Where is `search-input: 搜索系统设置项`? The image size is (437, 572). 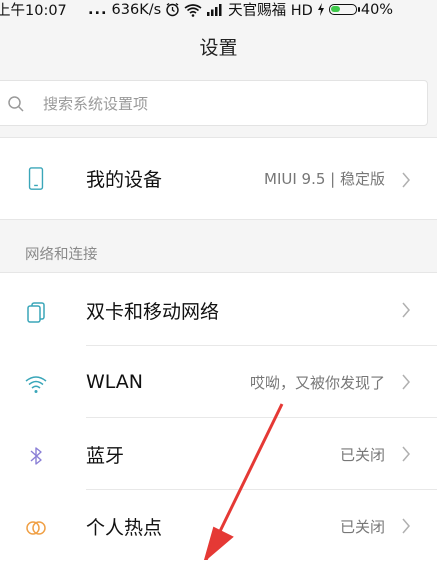 search-input: 搜索系统设置项 is located at coordinates (214, 103).